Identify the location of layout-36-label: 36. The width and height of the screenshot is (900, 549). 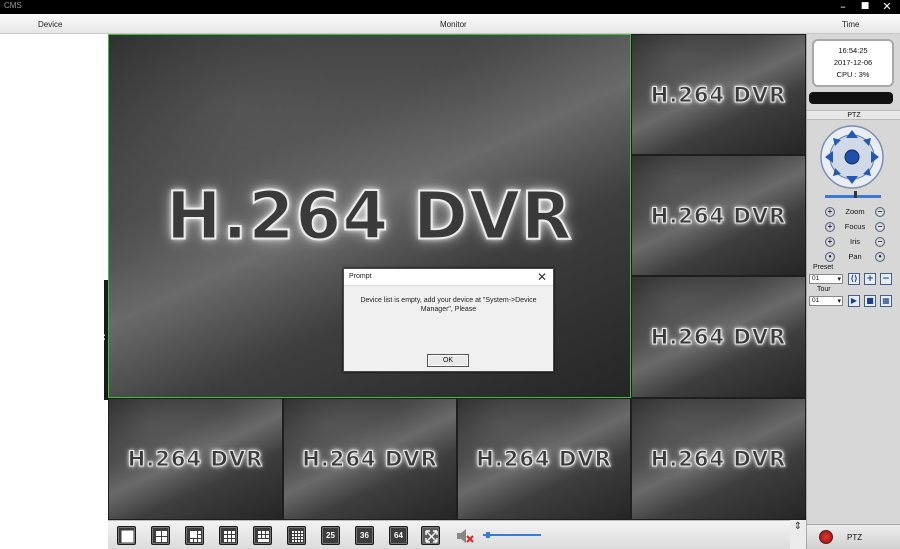
(364, 535).